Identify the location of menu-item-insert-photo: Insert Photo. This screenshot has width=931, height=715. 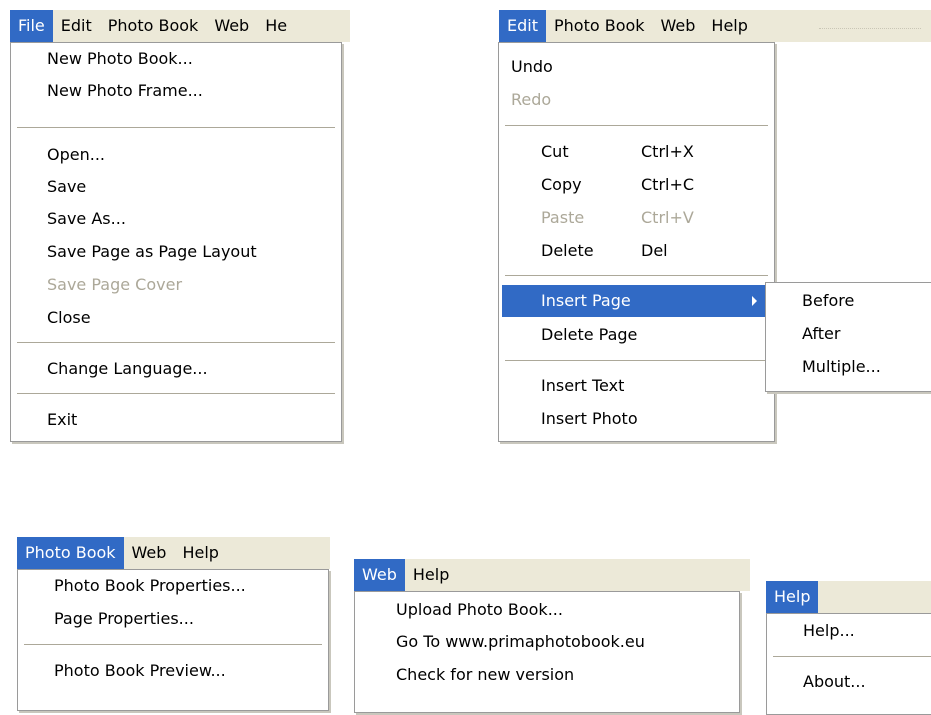
(636, 419).